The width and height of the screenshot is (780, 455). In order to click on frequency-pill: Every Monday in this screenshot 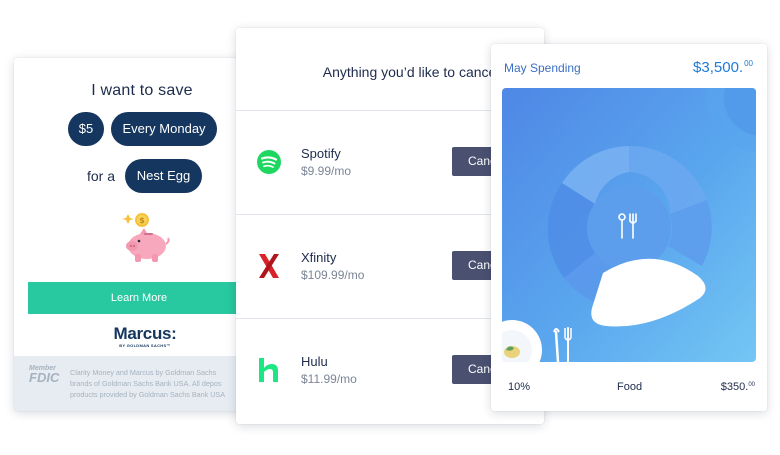, I will do `click(164, 129)`.